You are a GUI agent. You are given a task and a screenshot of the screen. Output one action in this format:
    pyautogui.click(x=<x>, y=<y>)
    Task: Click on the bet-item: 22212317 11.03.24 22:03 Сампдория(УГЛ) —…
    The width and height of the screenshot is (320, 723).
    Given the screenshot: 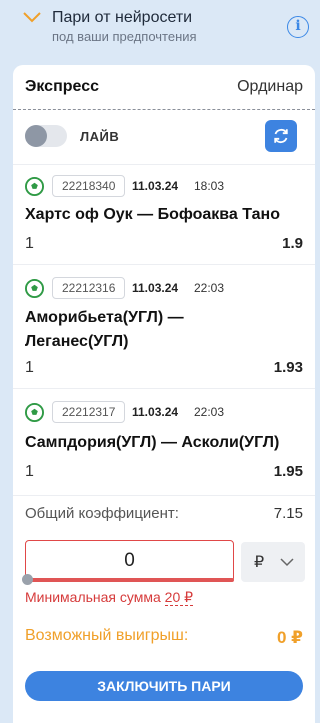 What is the action you would take?
    pyautogui.click(x=164, y=441)
    